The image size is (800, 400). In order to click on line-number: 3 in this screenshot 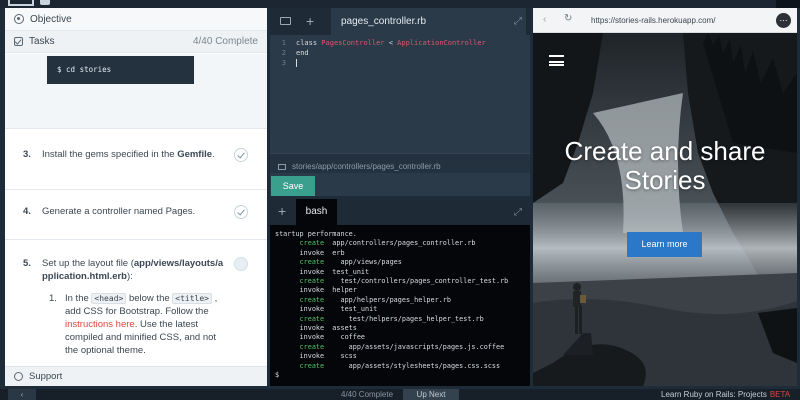, I will do `click(283, 63)`.